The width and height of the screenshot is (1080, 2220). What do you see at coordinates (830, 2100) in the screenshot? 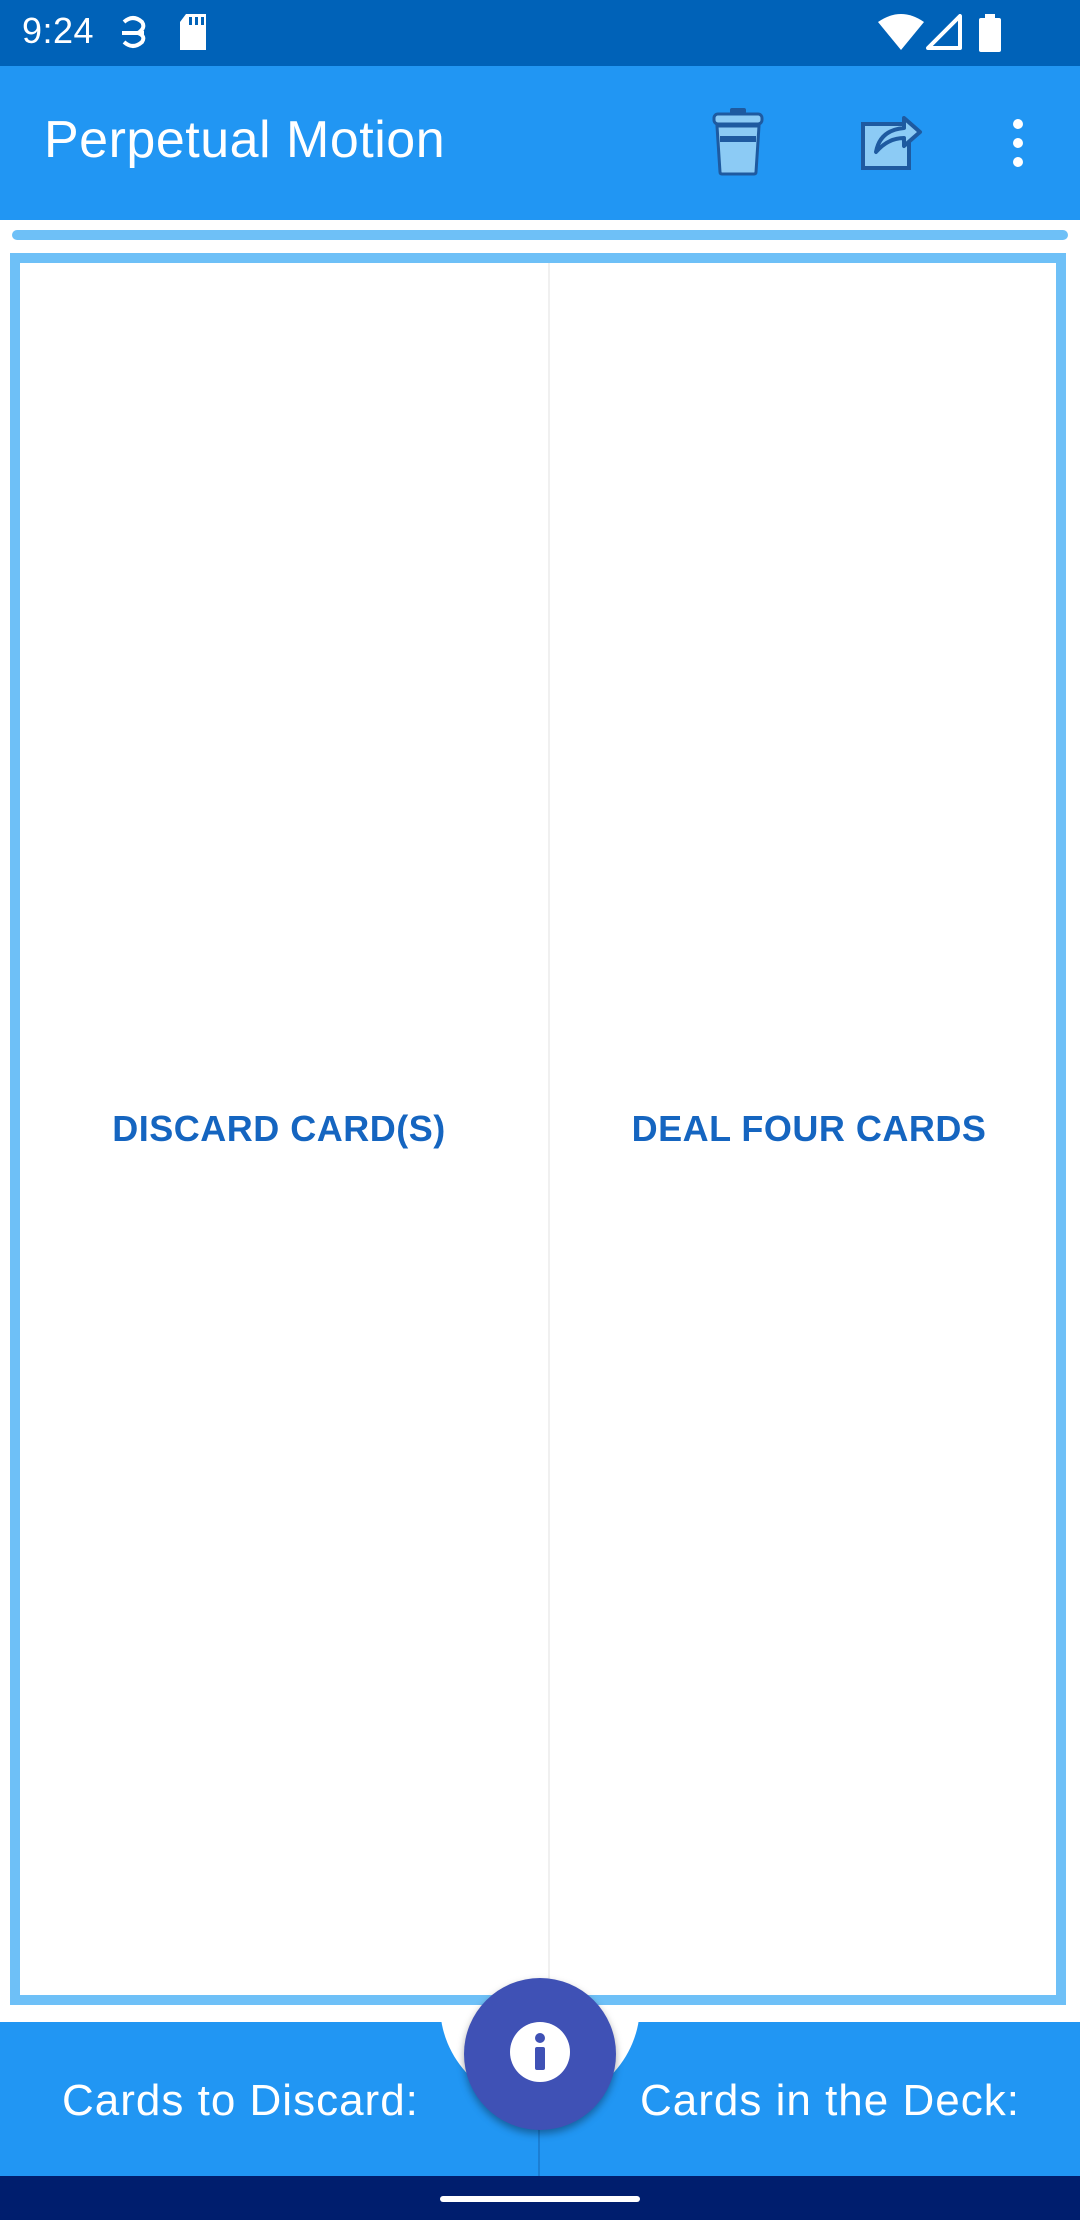
I see `cards-in-deck-label: Cards in the Deck:` at bounding box center [830, 2100].